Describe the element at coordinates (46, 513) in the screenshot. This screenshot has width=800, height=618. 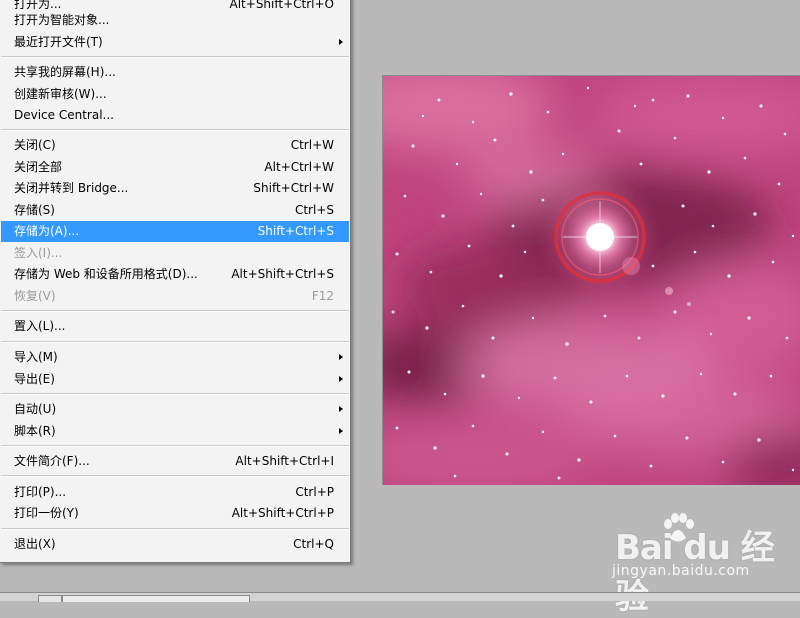
I see `menu-item-label: 打印一份(Y)` at that location.